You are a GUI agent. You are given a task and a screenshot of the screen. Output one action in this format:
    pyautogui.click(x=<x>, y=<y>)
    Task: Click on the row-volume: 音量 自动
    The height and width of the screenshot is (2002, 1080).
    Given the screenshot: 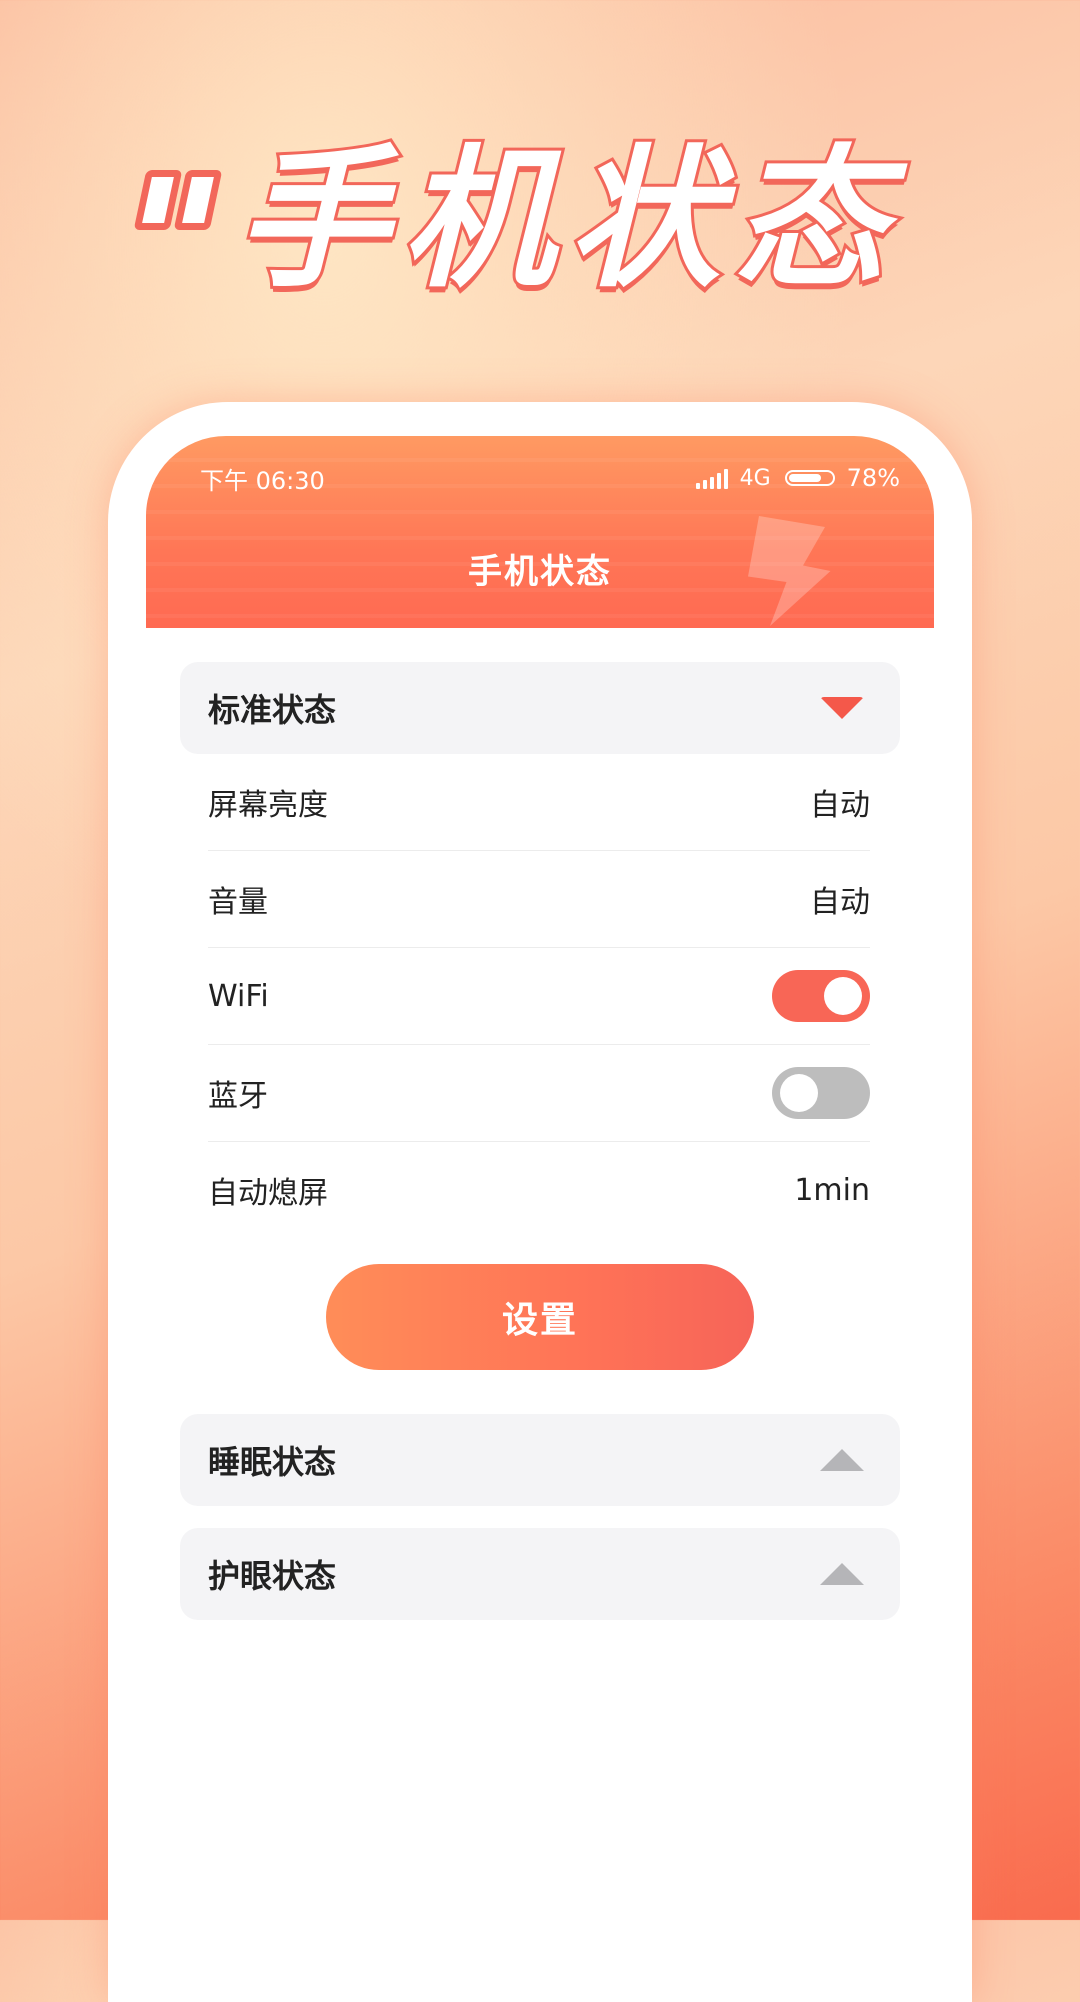 What is the action you would take?
    pyautogui.click(x=539, y=899)
    